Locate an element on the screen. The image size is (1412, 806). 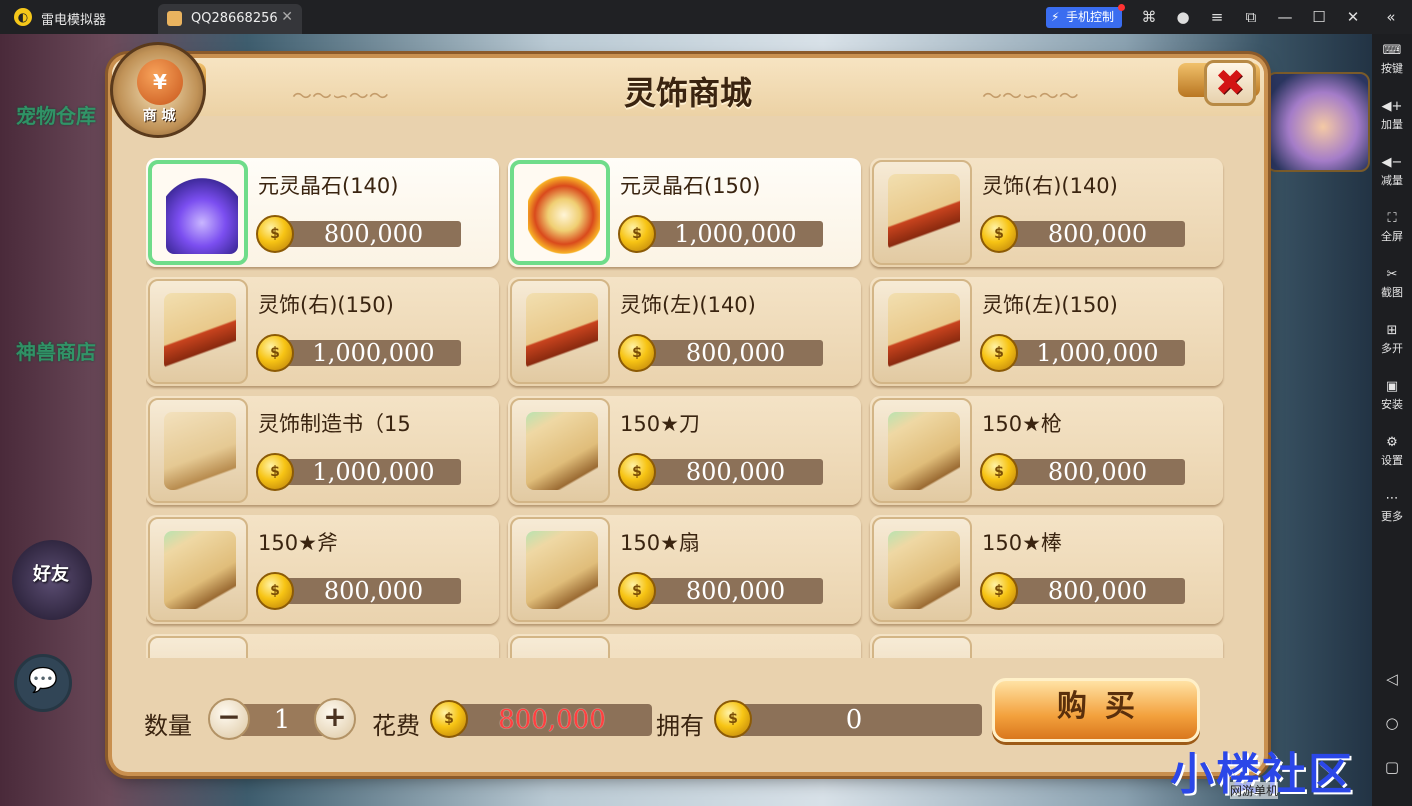
old-scroll-icon is located at coordinates (200, 451).